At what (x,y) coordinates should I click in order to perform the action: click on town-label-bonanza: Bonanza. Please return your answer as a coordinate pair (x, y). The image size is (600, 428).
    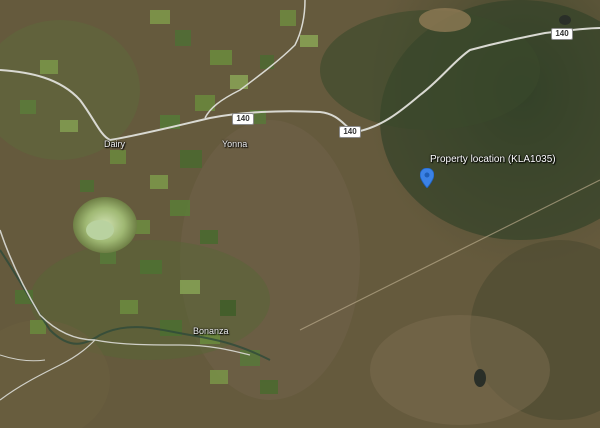
    Looking at the image, I should click on (211, 331).